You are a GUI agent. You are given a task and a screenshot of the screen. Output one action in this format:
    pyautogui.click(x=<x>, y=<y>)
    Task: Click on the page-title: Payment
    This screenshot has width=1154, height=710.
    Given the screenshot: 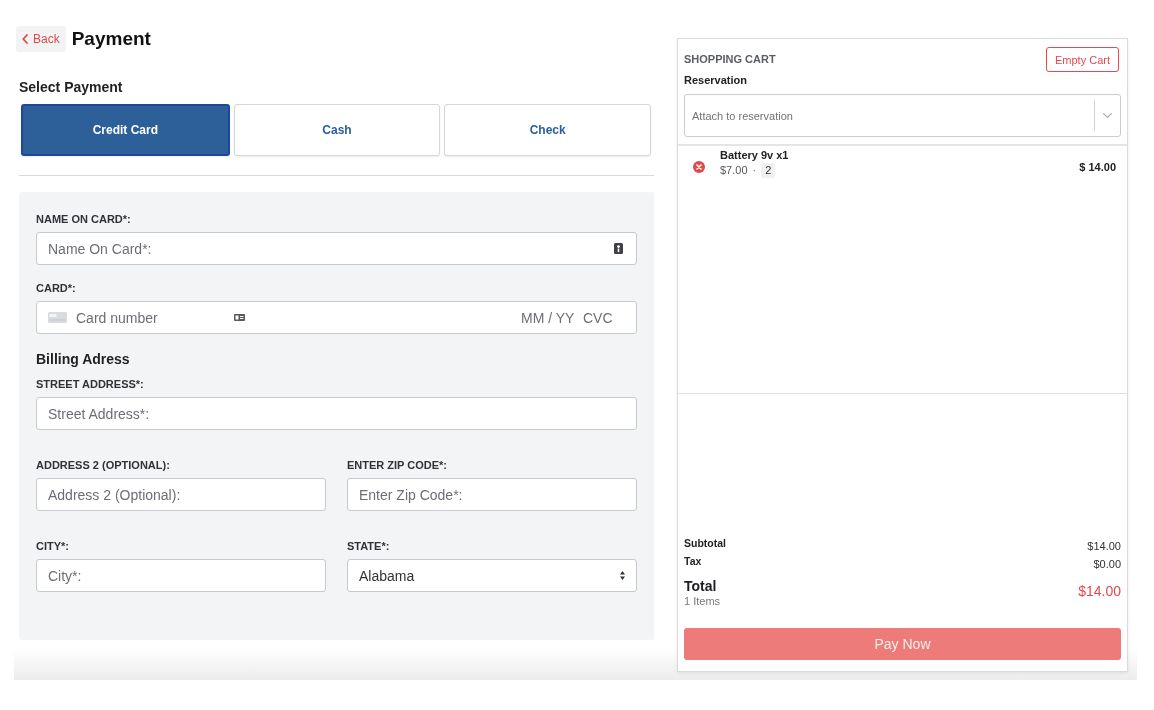 What is the action you would take?
    pyautogui.click(x=111, y=39)
    